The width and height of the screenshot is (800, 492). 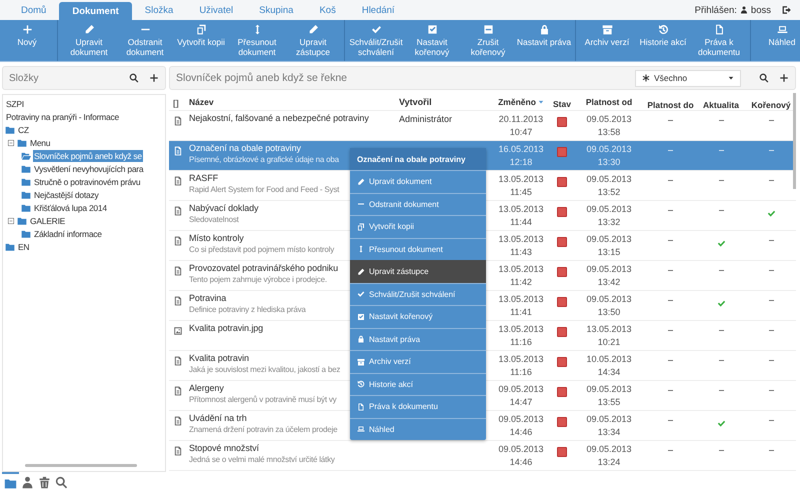 I want to click on date-cell: 09.05.2013 13:34, so click(x=609, y=425).